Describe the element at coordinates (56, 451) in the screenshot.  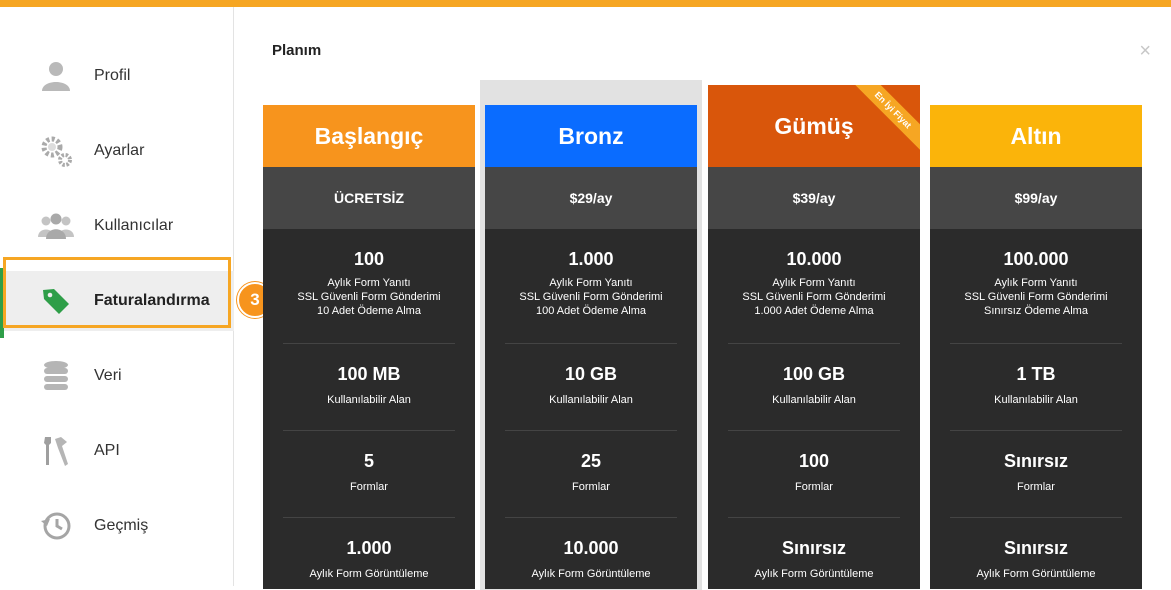
I see `tools-icon` at that location.